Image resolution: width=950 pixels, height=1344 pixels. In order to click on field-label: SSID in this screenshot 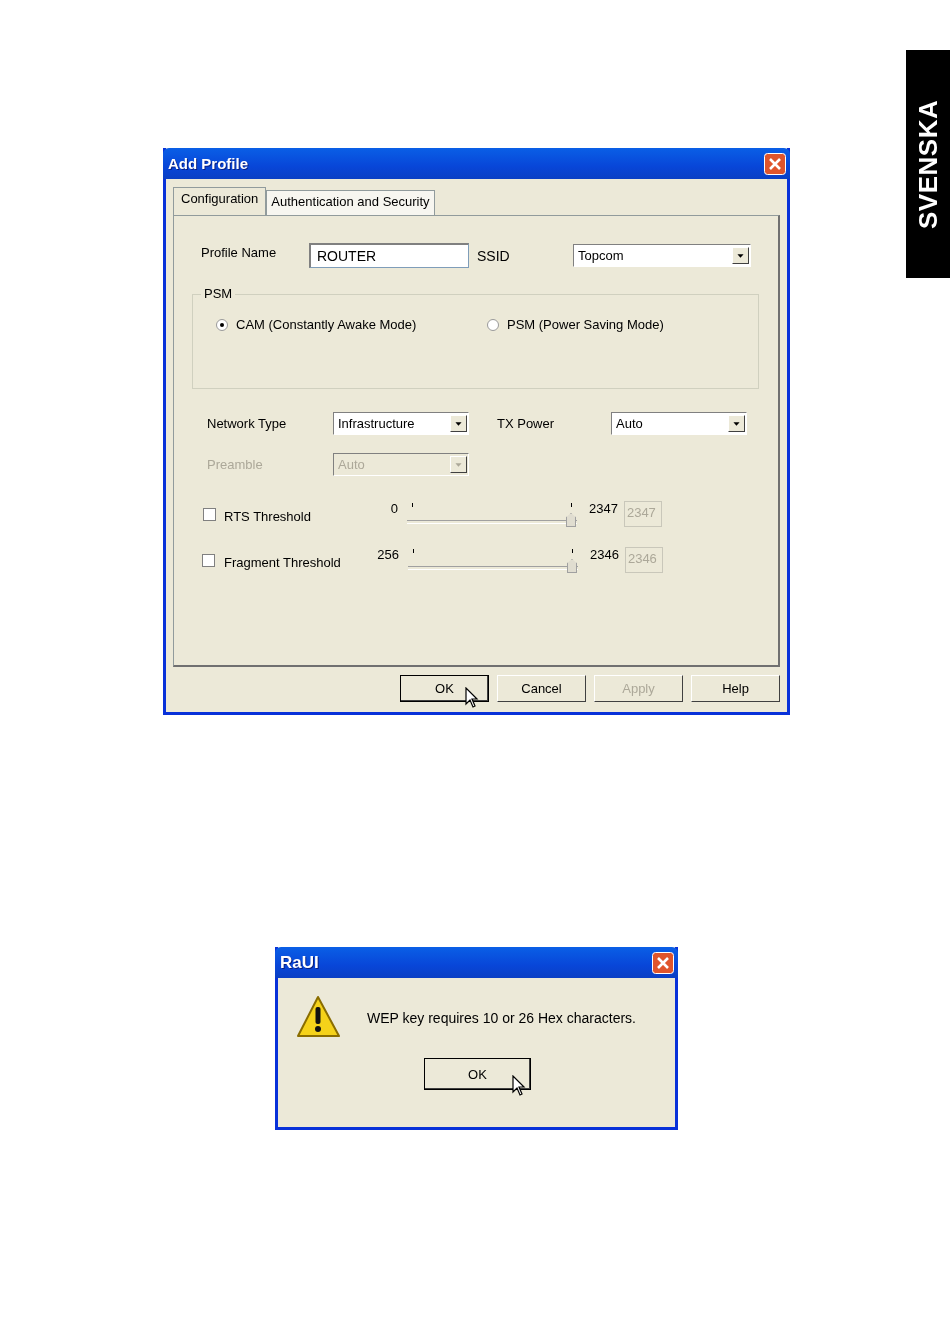, I will do `click(494, 255)`.